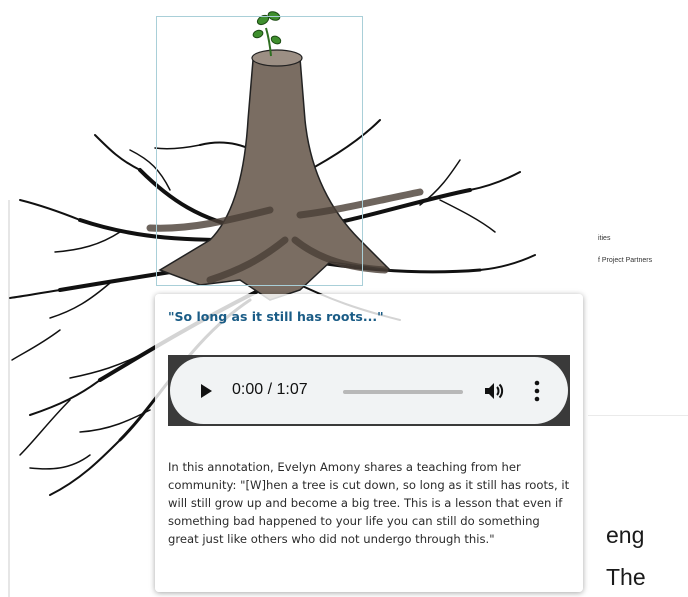 The width and height of the screenshot is (688, 597). I want to click on background-body-text: eng, so click(625, 535).